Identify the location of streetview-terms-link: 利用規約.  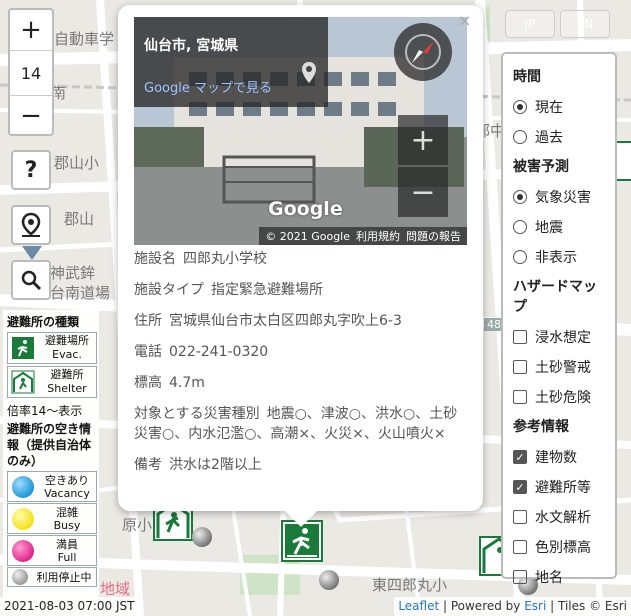
(378, 236).